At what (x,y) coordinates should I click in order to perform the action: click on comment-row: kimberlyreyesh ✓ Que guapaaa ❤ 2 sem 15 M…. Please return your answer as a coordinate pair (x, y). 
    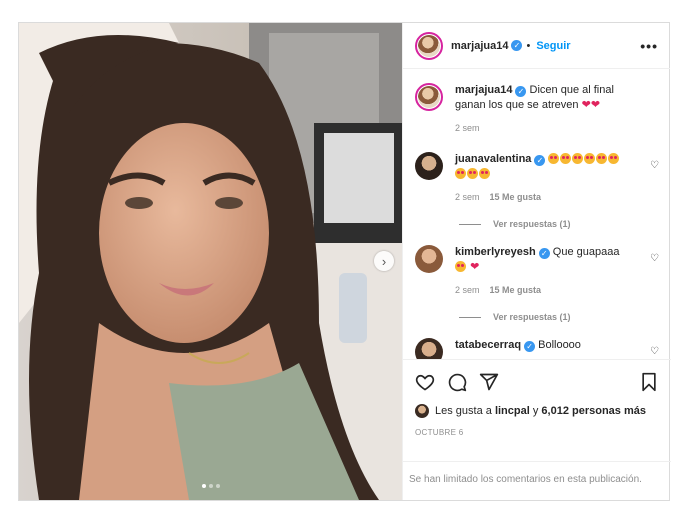
    Looking at the image, I should click on (537, 271).